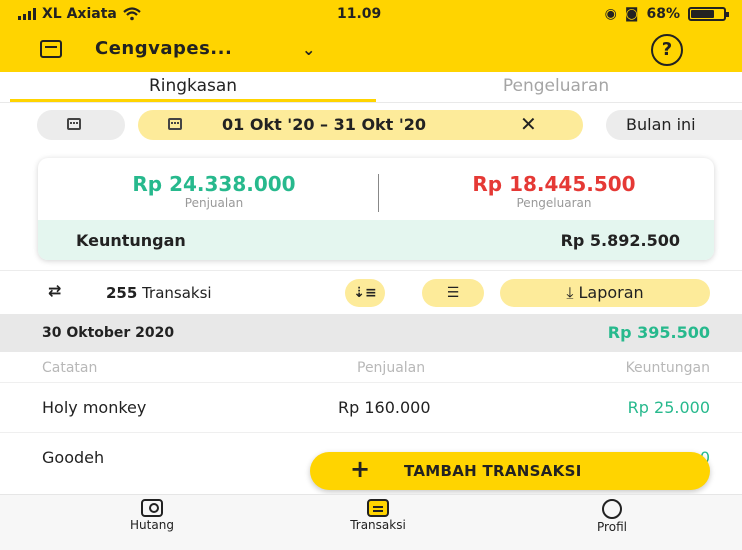 This screenshot has width=742, height=550. What do you see at coordinates (528, 124) in the screenshot?
I see `close-icon: ✕` at bounding box center [528, 124].